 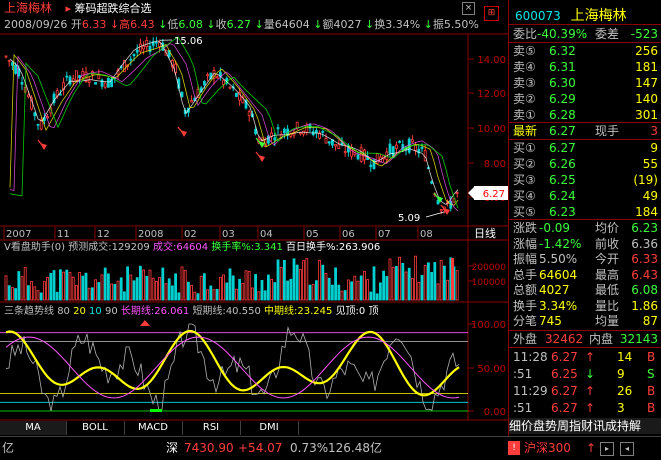 What do you see at coordinates (585, 212) in the screenshot?
I see `buy-row: 买⑤6.23184` at bounding box center [585, 212].